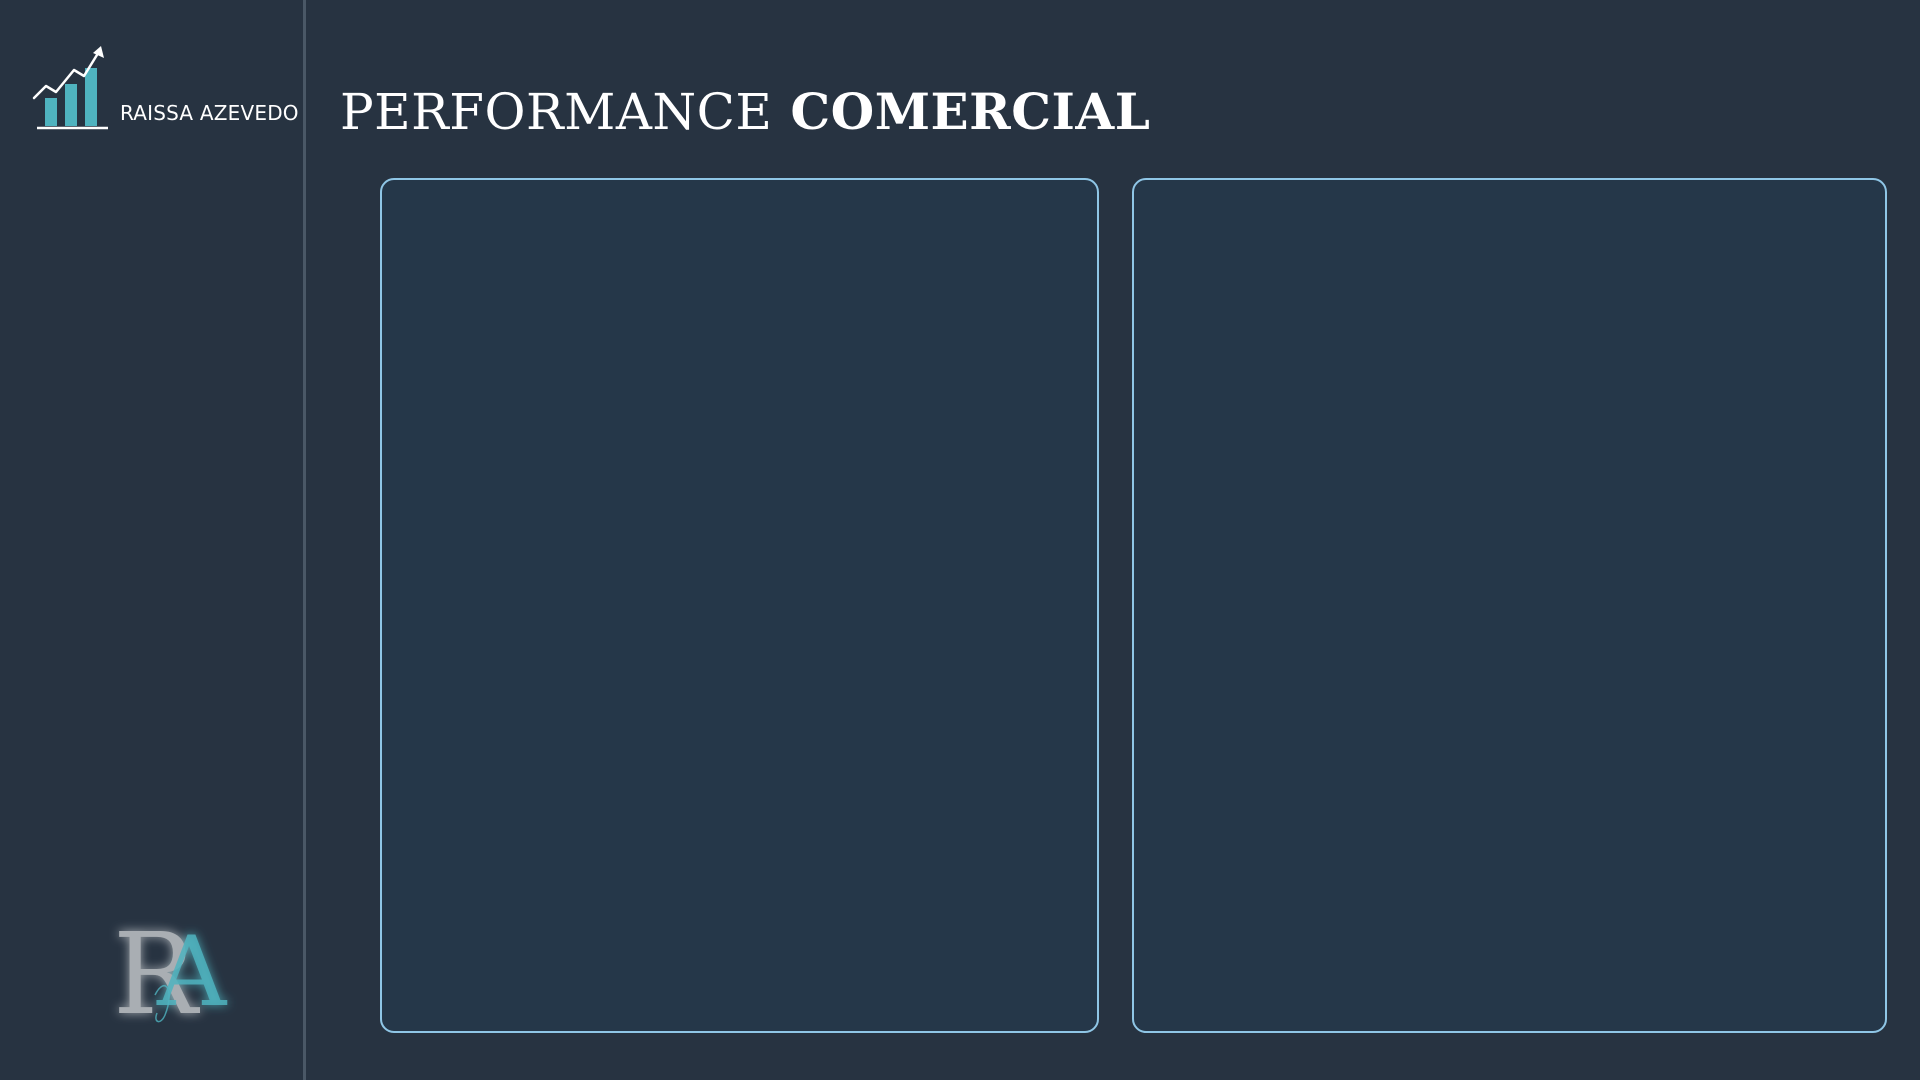  What do you see at coordinates (170, 975) in the screenshot?
I see `ra-monogram-logo: R A` at bounding box center [170, 975].